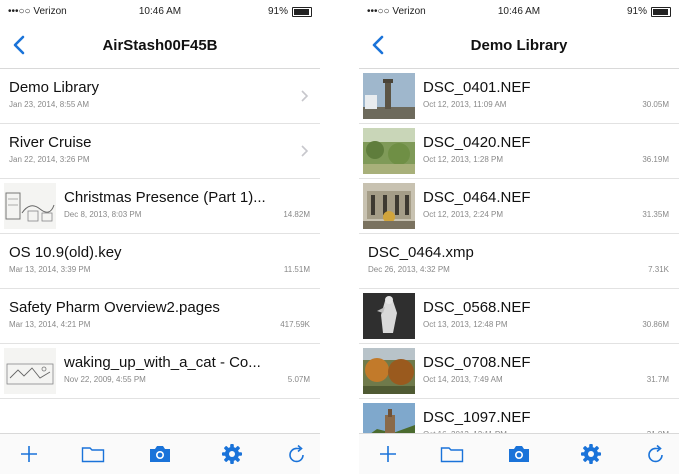 This screenshot has height=474, width=679. Describe the element at coordinates (477, 362) in the screenshot. I see `item-name: DSC_0708.NEF` at that location.